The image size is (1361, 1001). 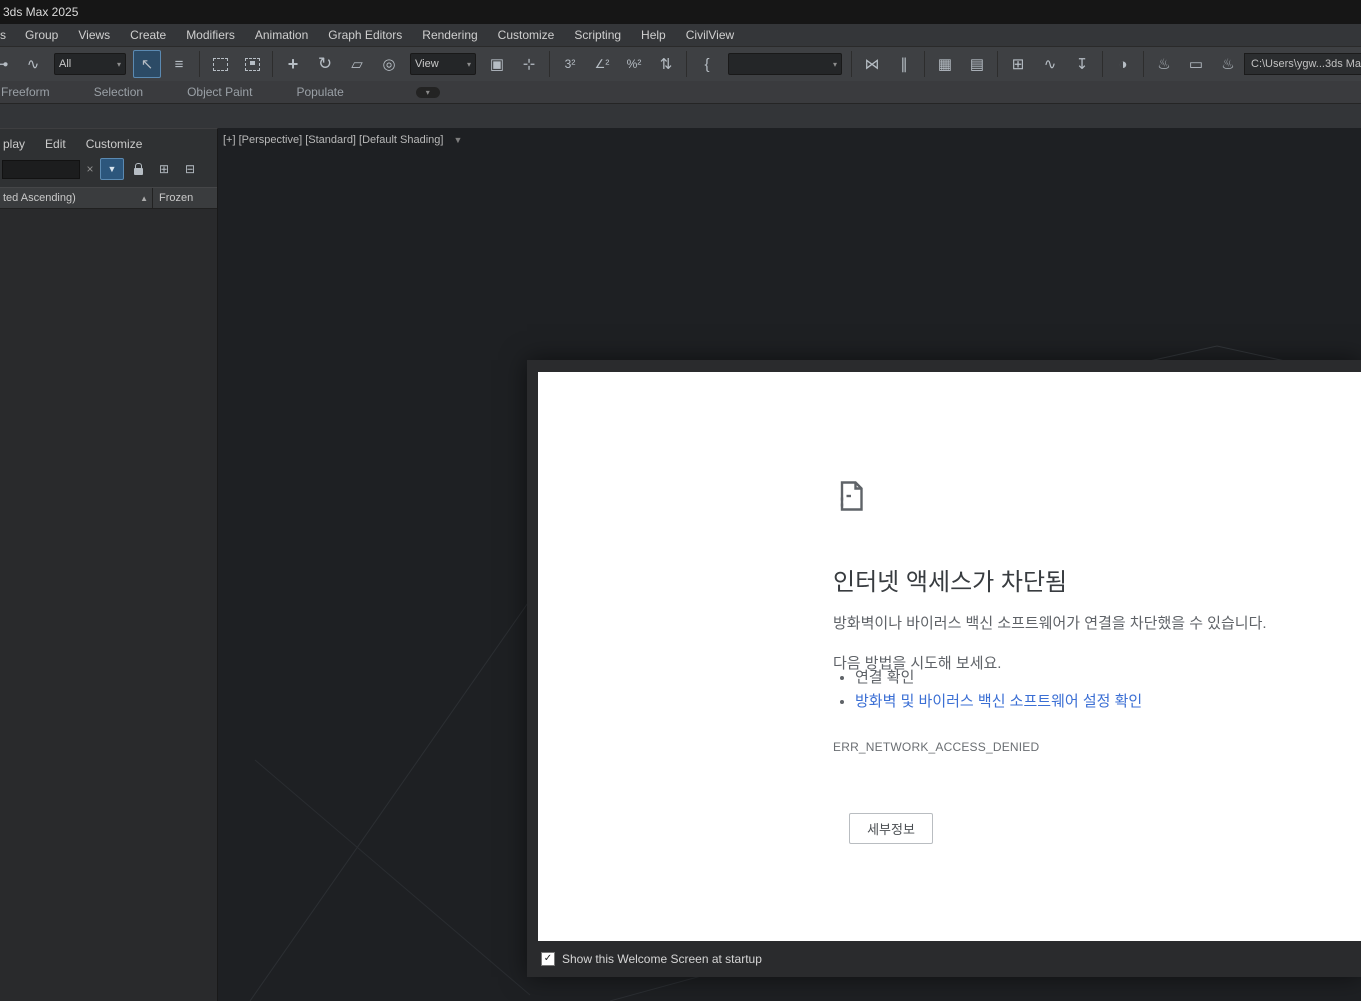 What do you see at coordinates (1050, 623) in the screenshot?
I see `error-message: 방화벽이나 바이러스 백신 소프트웨어가 연결을 차단했을 수 있습니다.` at bounding box center [1050, 623].